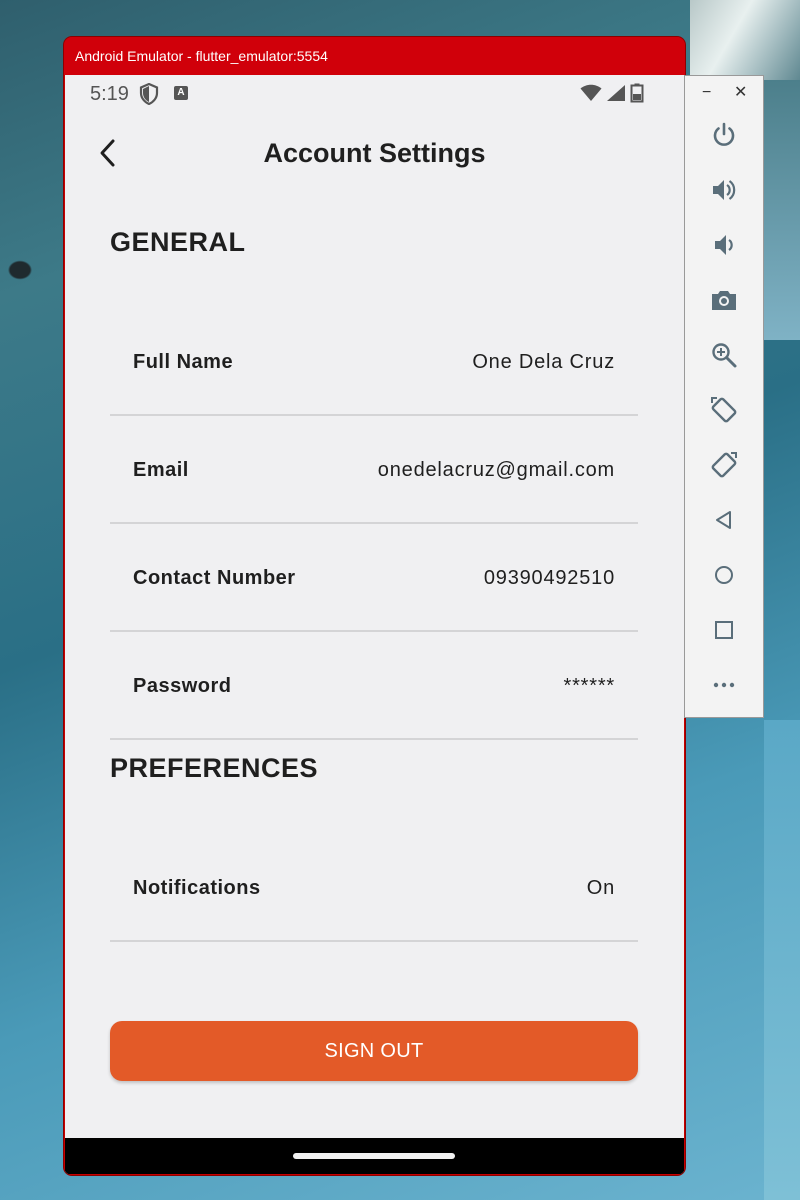  What do you see at coordinates (183, 362) in the screenshot?
I see `row-label: Full Name` at bounding box center [183, 362].